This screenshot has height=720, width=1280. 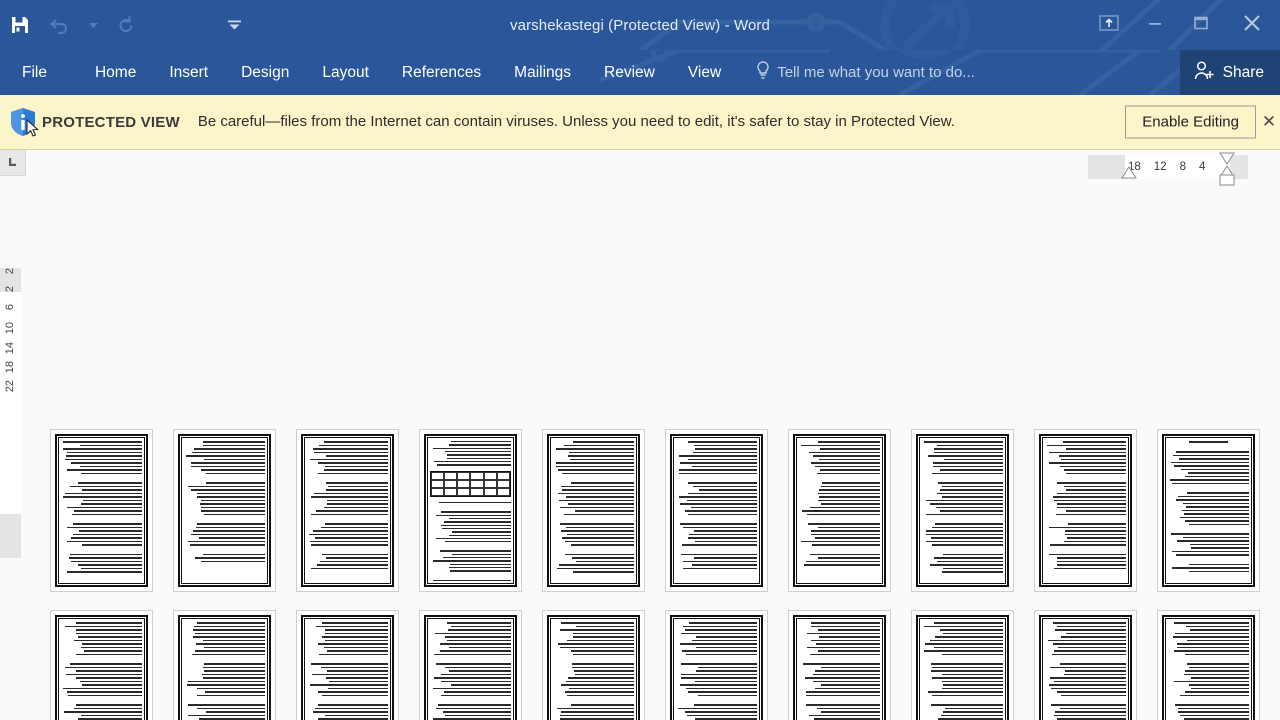 I want to click on tab-review: Review, so click(x=629, y=72).